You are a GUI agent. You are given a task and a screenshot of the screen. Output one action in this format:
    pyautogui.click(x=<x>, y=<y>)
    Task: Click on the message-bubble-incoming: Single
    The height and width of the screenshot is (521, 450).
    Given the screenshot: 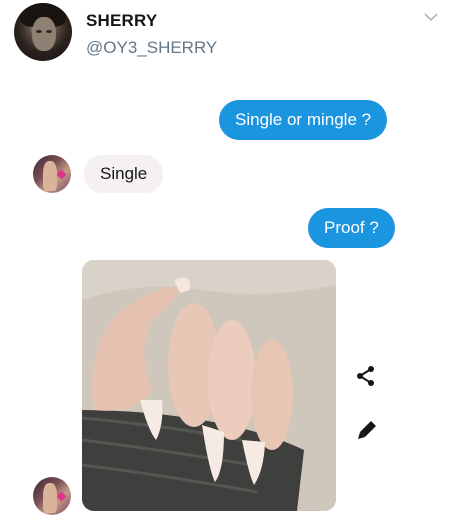 What is the action you would take?
    pyautogui.click(x=124, y=174)
    